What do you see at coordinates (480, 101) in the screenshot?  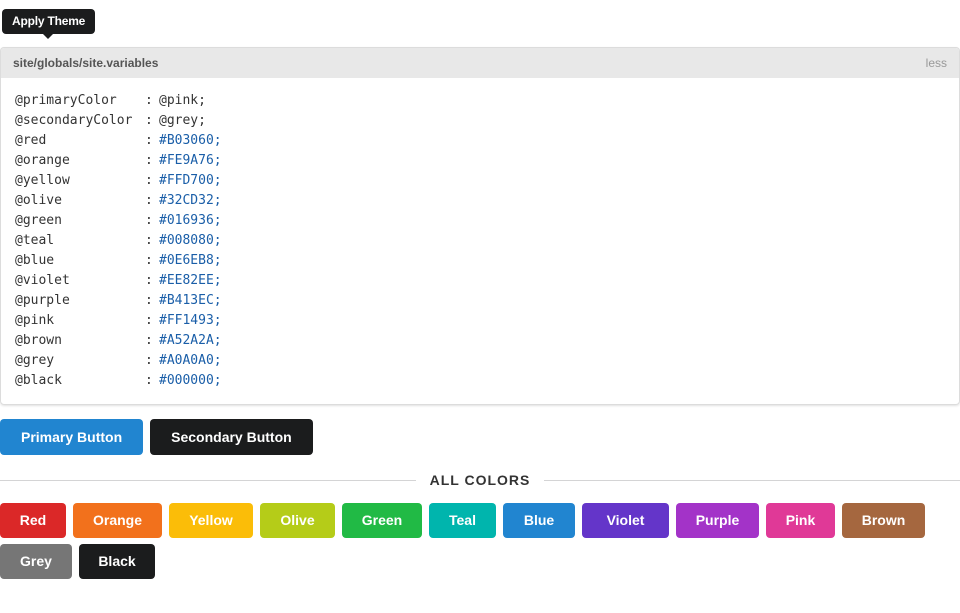 I see `code-line: @primaryColor: @pink;` at bounding box center [480, 101].